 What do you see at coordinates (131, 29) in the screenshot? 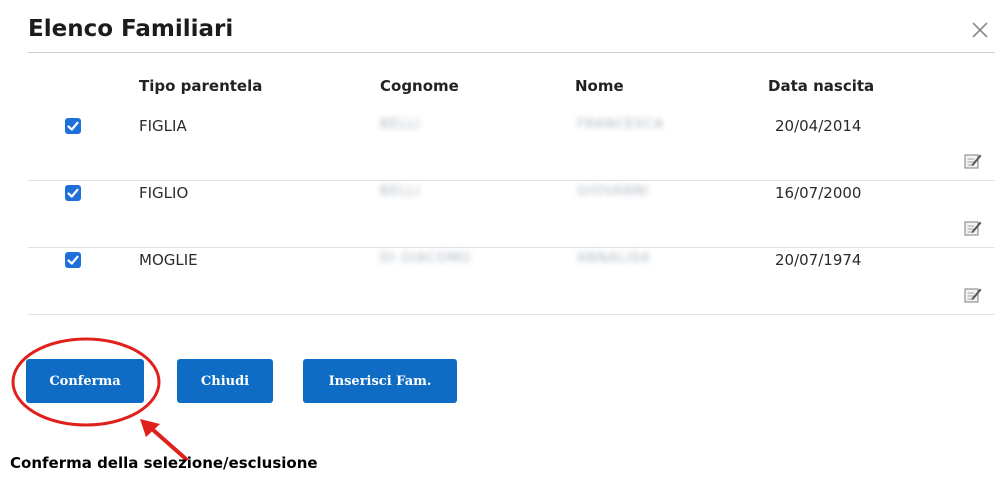
I see `dialog-title: Elenco Familiari` at bounding box center [131, 29].